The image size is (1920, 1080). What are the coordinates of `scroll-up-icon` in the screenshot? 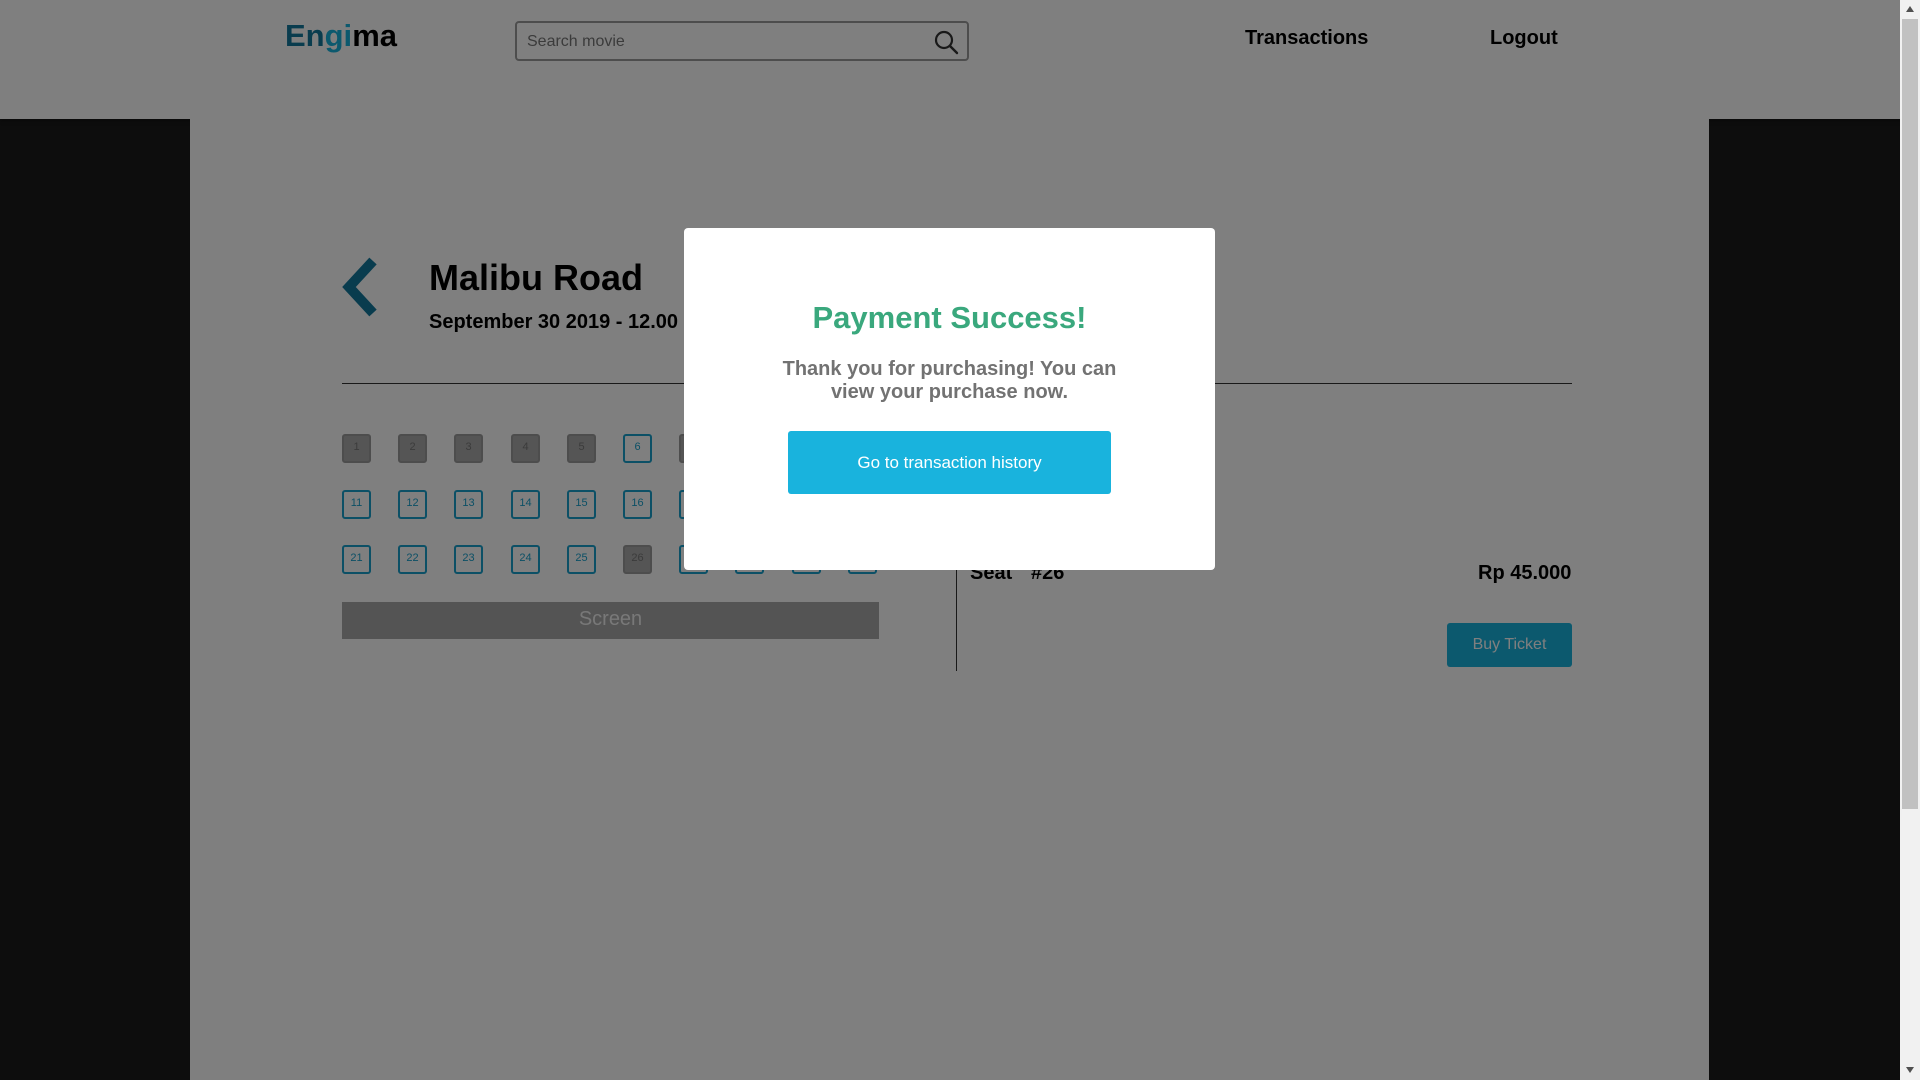 It's located at (1910, 9).